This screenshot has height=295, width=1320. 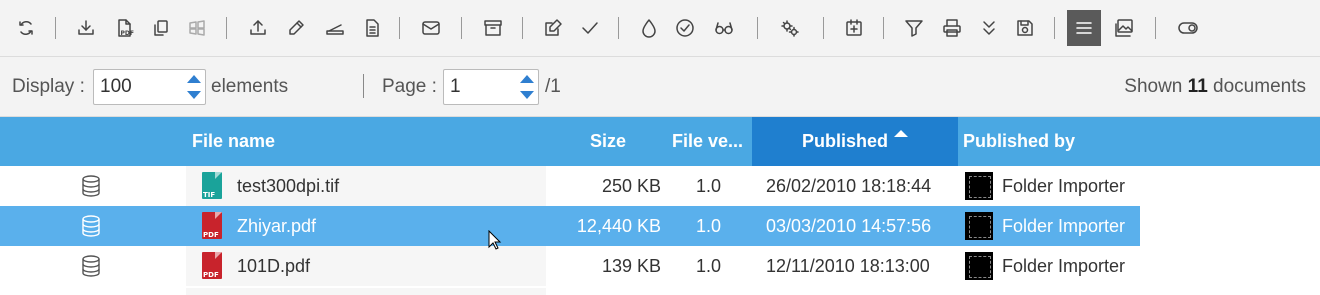 What do you see at coordinates (138, 87) in the screenshot?
I see `display-count-input` at bounding box center [138, 87].